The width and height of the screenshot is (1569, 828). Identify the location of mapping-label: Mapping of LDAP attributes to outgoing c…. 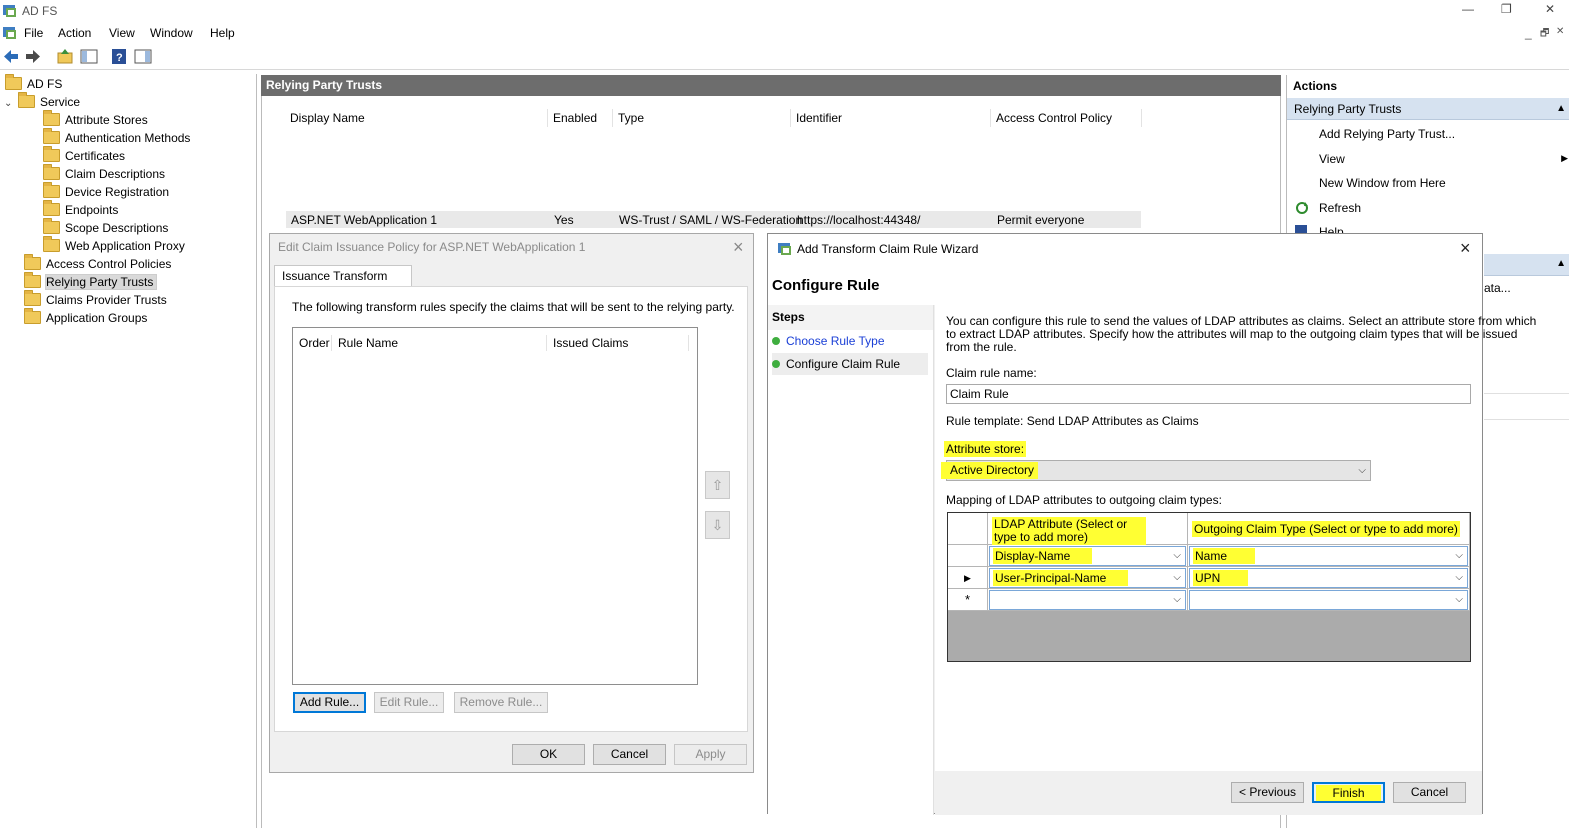
(1084, 500).